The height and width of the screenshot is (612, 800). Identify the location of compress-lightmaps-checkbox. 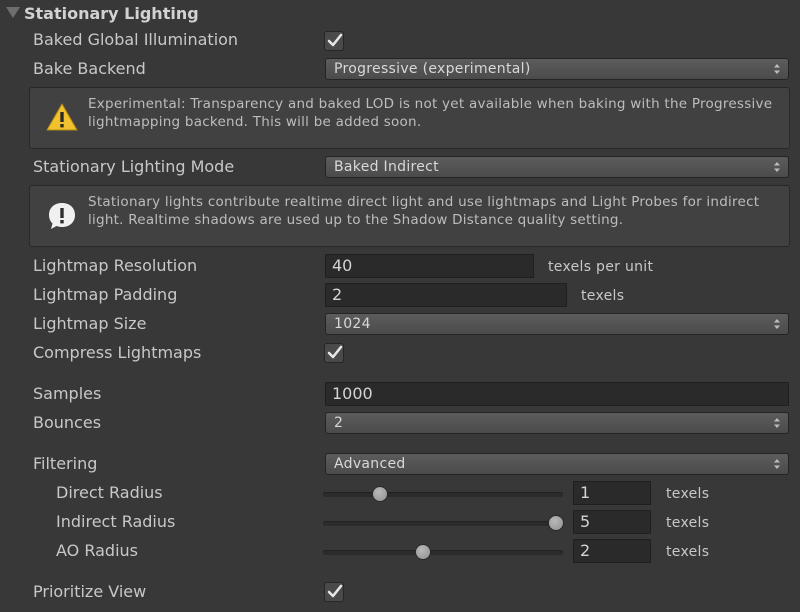
(334, 353).